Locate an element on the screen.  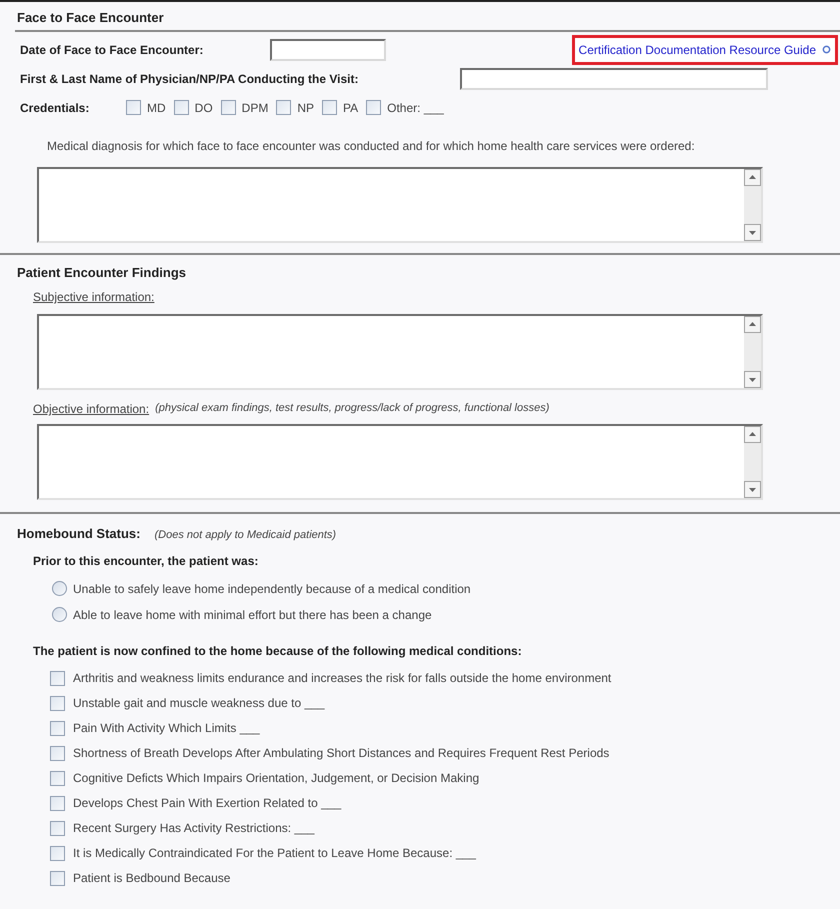
question-label: The patient is now confined to the home because of the following medical conditions: is located at coordinates (277, 651).